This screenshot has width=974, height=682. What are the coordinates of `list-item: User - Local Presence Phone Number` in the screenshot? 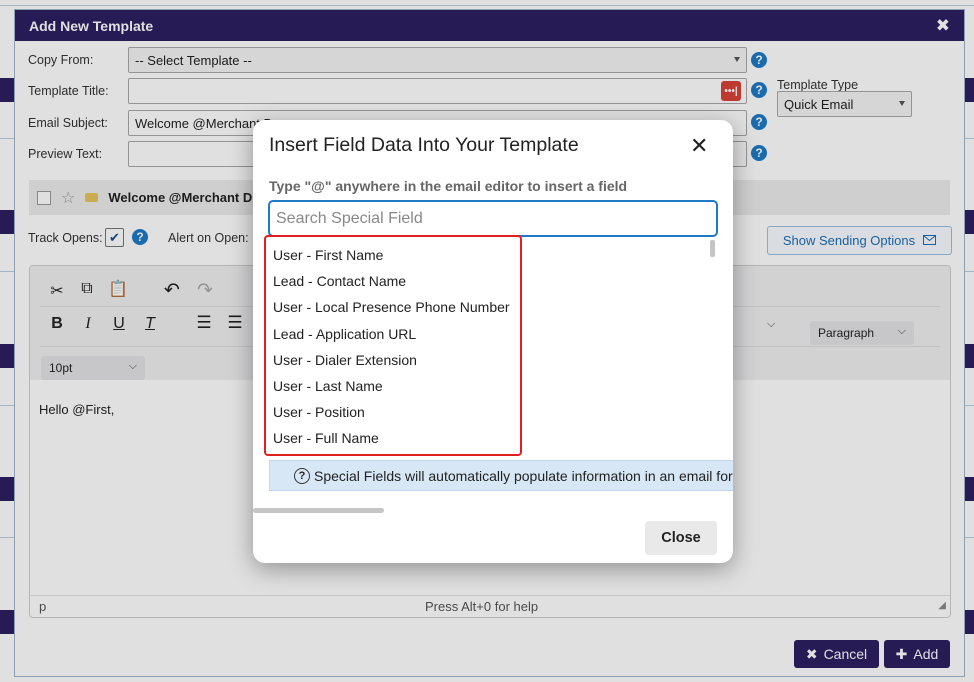 It's located at (391, 307).